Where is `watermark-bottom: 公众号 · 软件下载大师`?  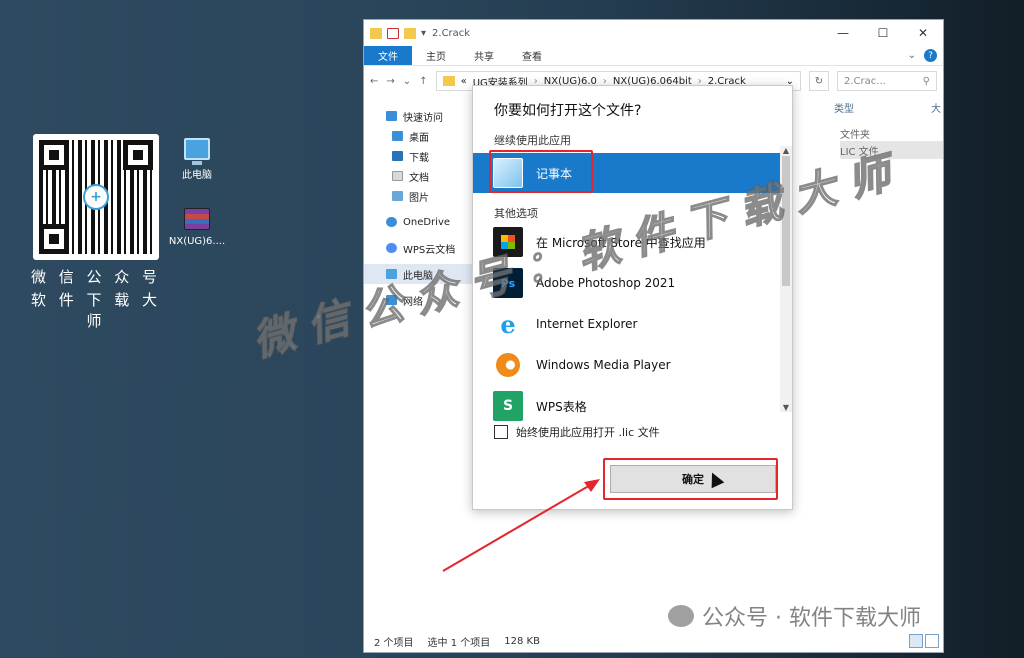 watermark-bottom: 公众号 · 软件下载大师 is located at coordinates (794, 616).